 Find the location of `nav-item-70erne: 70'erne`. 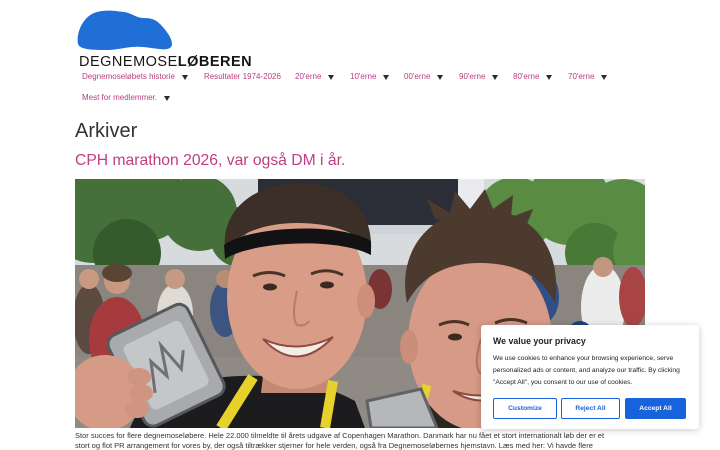

nav-item-70erne: 70'erne is located at coordinates (588, 77).